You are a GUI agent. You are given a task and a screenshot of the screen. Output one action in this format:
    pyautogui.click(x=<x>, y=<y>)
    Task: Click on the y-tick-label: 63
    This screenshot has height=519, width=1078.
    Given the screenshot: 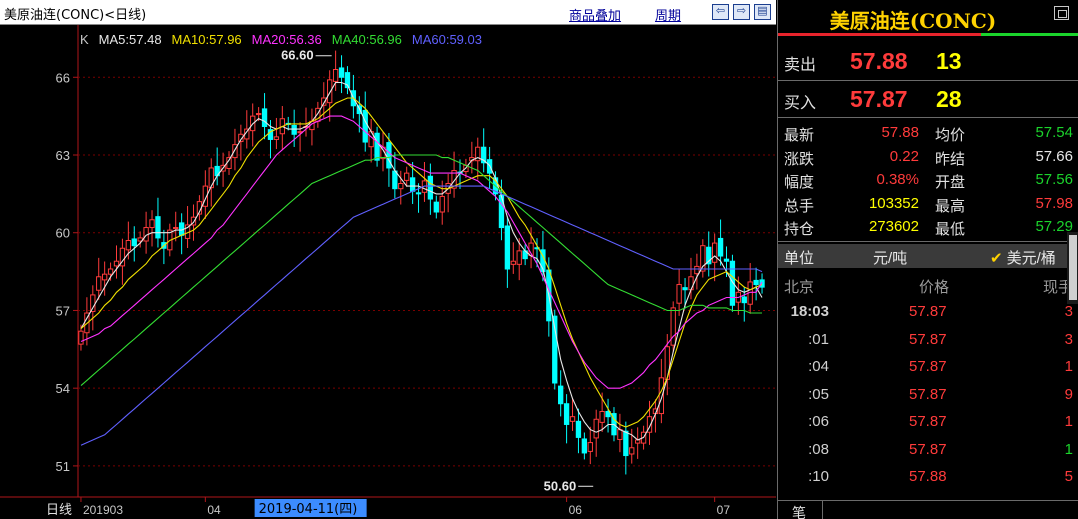 What is the action you would take?
    pyautogui.click(x=63, y=155)
    